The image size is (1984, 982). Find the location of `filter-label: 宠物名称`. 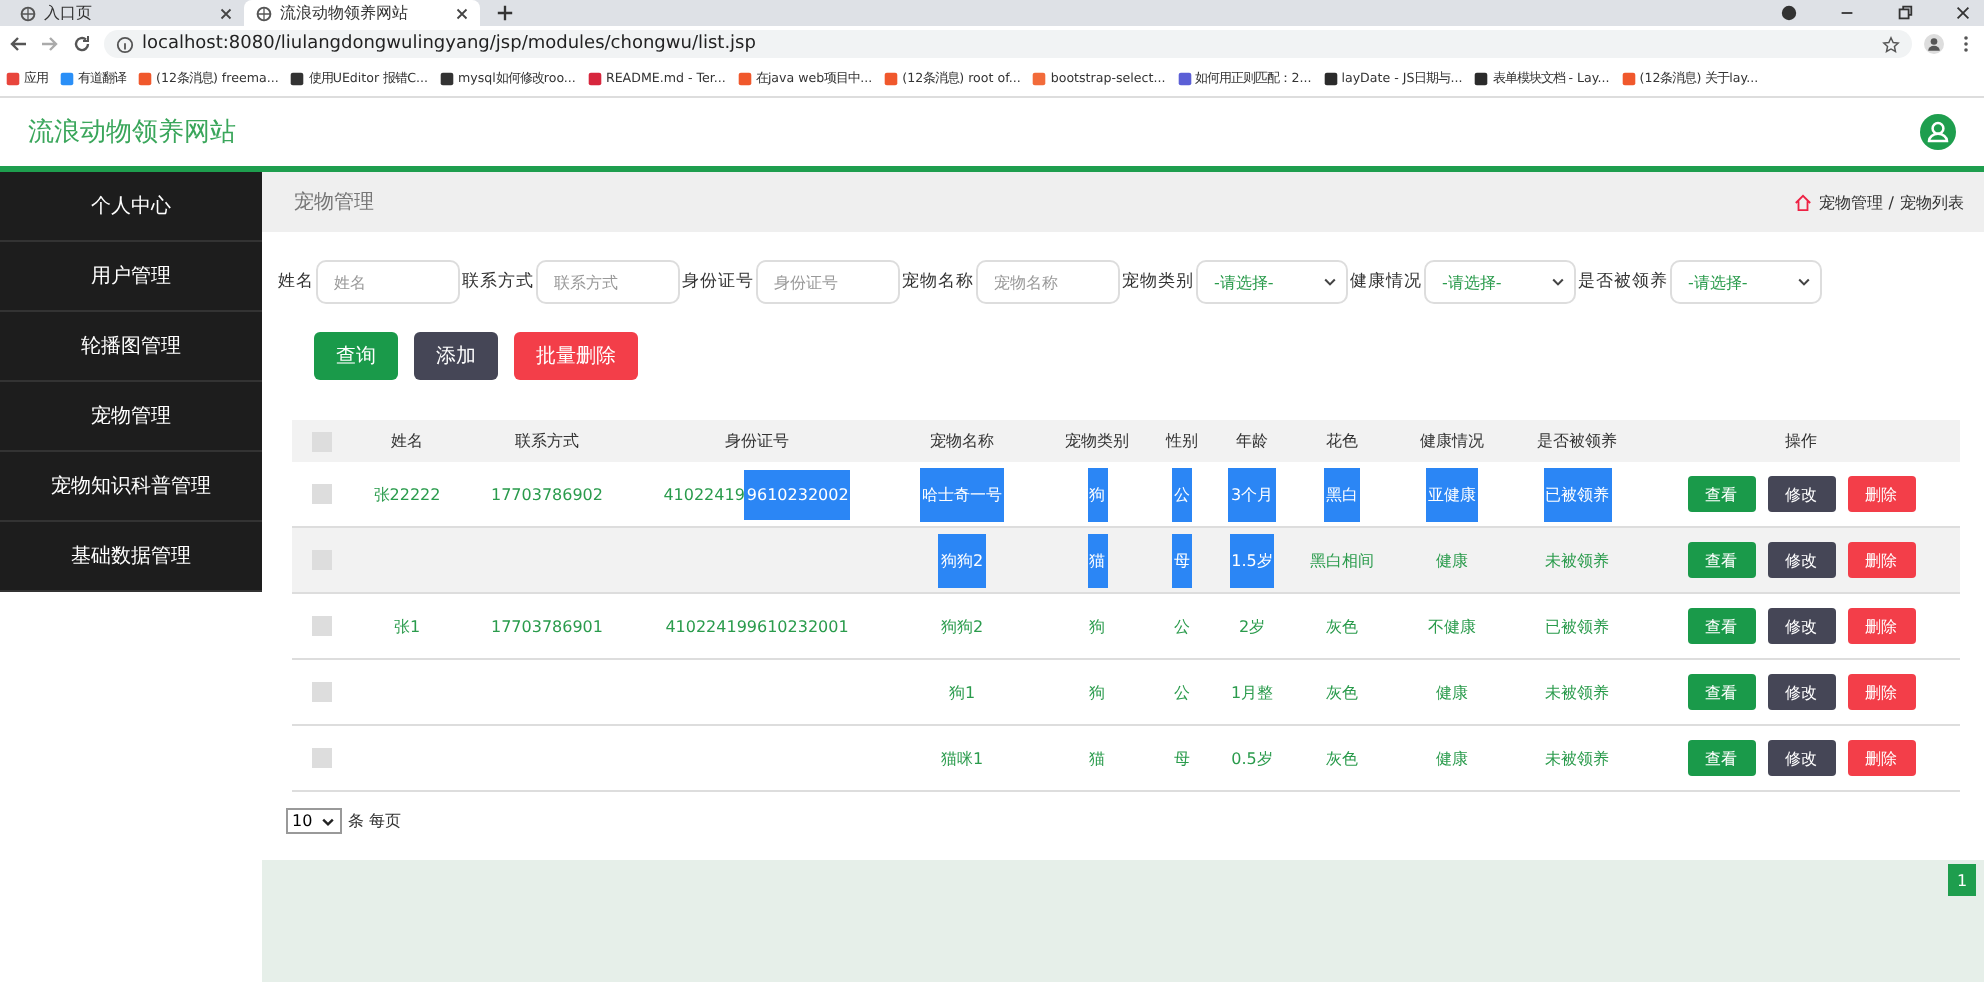

filter-label: 宠物名称 is located at coordinates (938, 282).